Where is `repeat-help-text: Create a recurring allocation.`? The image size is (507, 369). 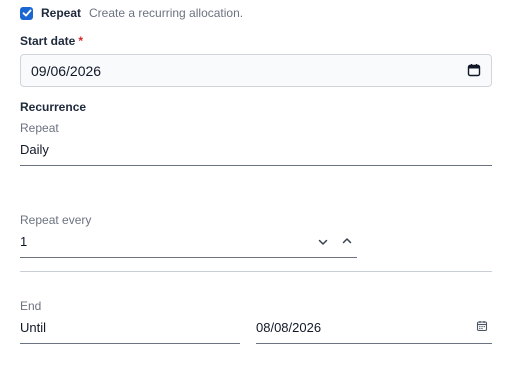 repeat-help-text: Create a recurring allocation. is located at coordinates (166, 13).